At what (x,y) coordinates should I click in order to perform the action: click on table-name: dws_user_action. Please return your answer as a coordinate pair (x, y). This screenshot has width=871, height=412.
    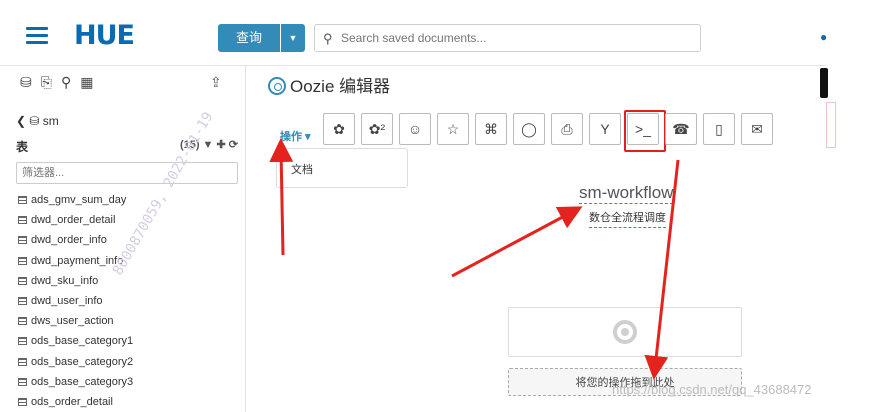
    Looking at the image, I should click on (72, 321).